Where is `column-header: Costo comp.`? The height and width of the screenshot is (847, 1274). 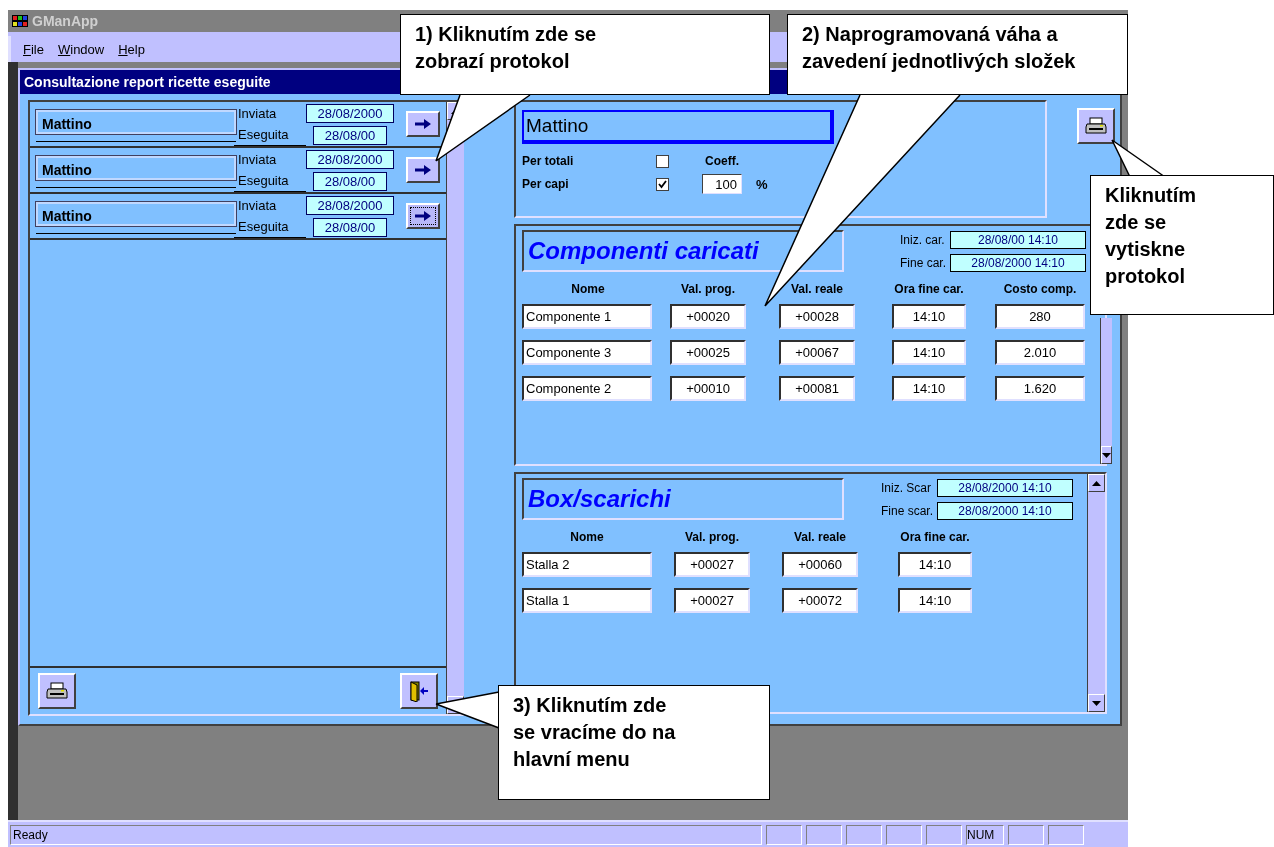
column-header: Costo comp. is located at coordinates (1040, 289).